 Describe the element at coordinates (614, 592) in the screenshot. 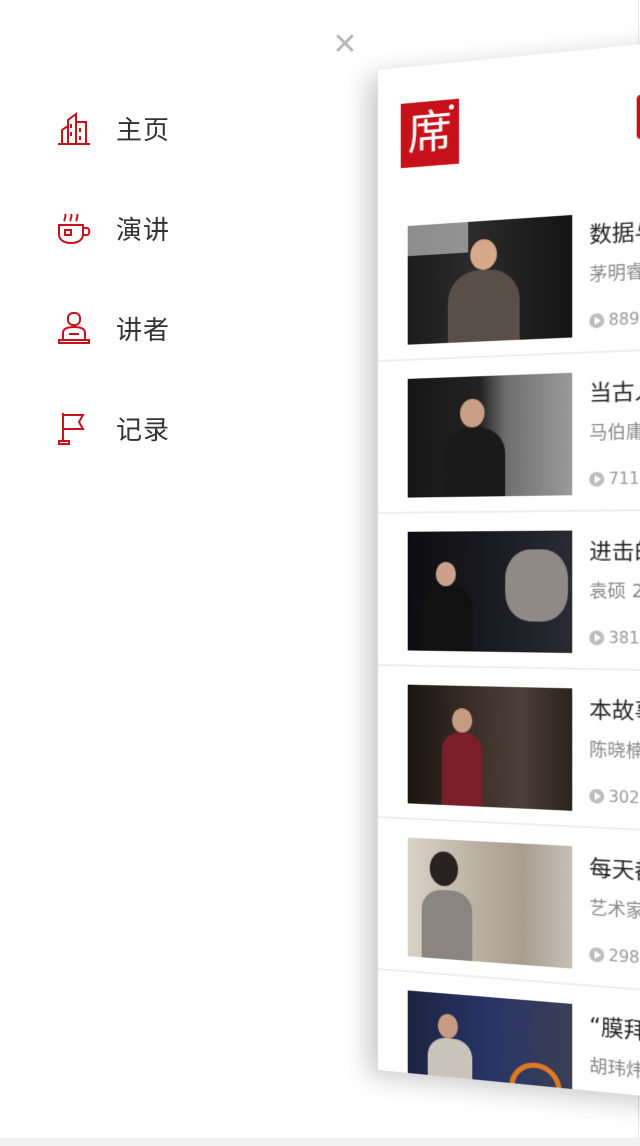

I see `talk-speaker: 袁硕 2(` at that location.